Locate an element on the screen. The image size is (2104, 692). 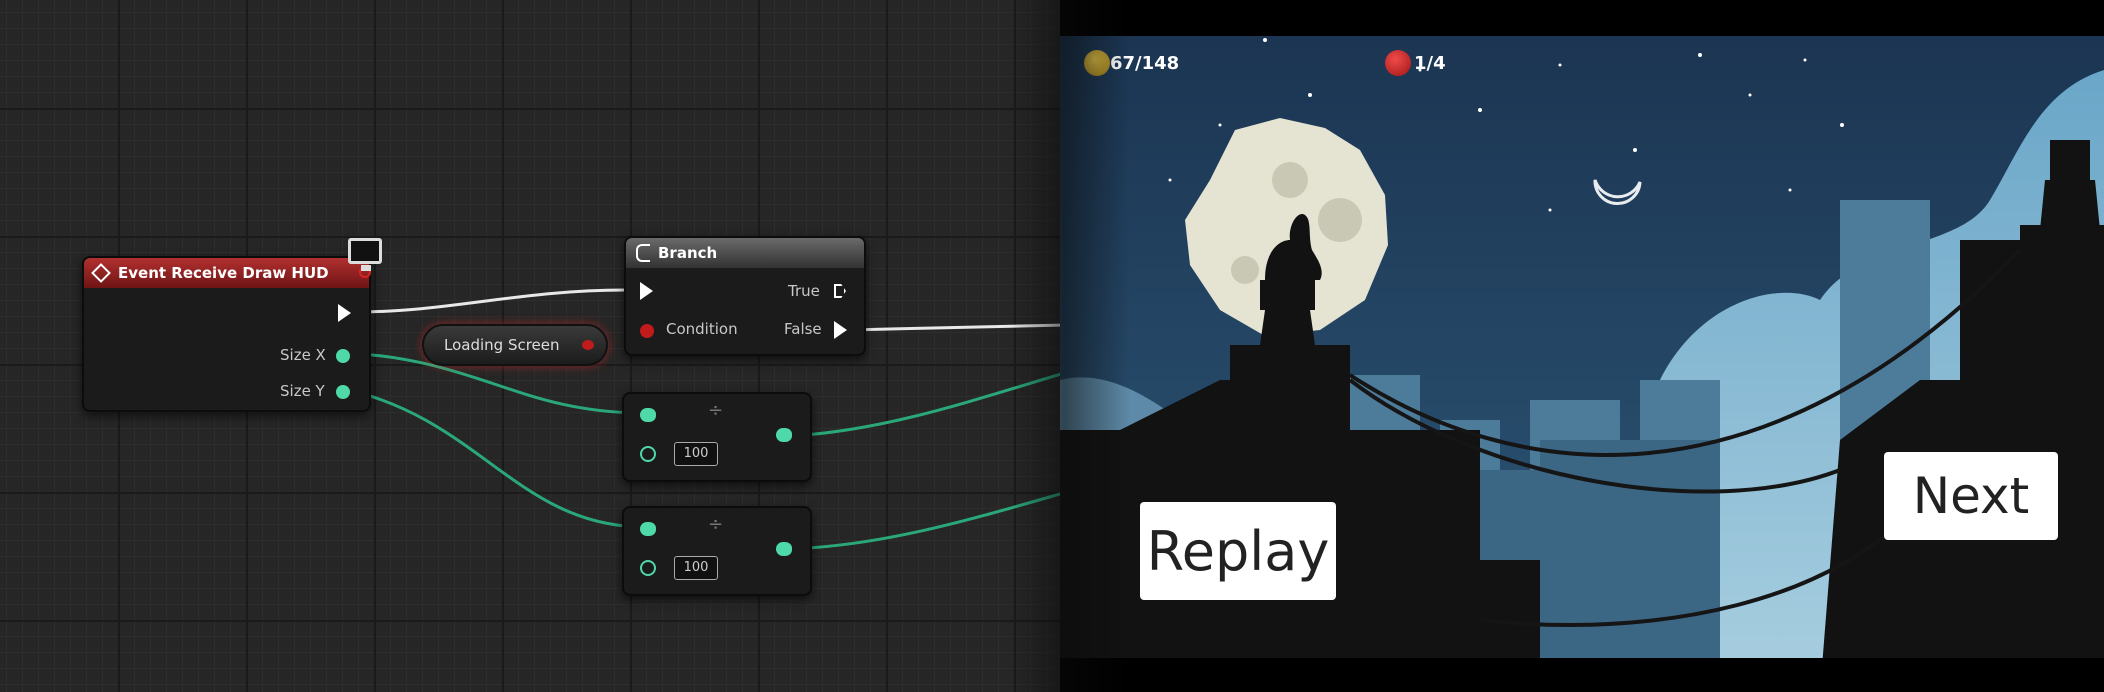
divide-2-value-field: 100 is located at coordinates (696, 568).